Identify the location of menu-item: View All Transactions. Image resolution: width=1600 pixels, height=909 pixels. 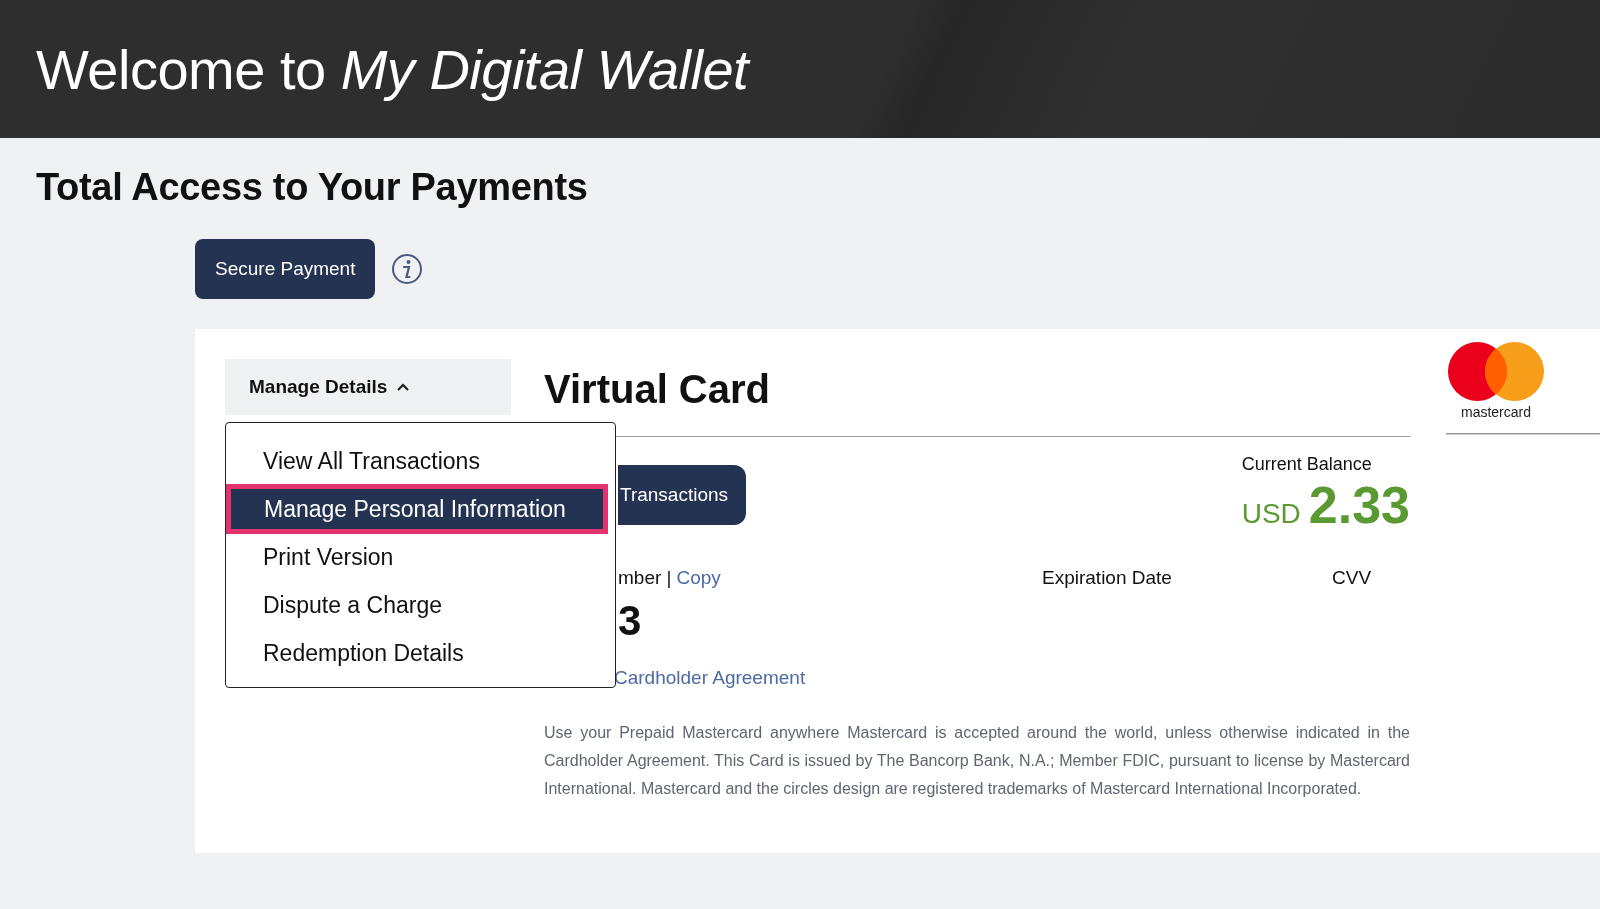
(420, 461).